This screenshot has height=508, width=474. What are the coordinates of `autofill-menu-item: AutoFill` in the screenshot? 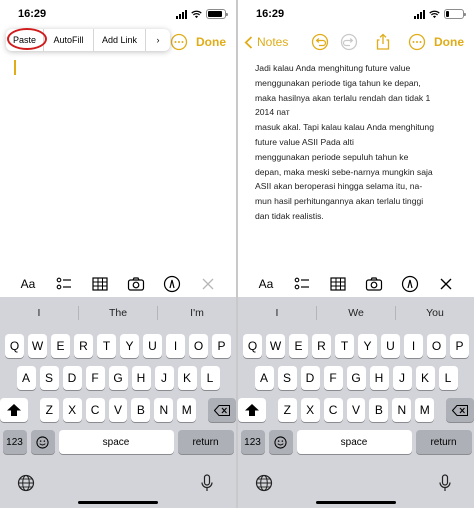 It's located at (69, 40).